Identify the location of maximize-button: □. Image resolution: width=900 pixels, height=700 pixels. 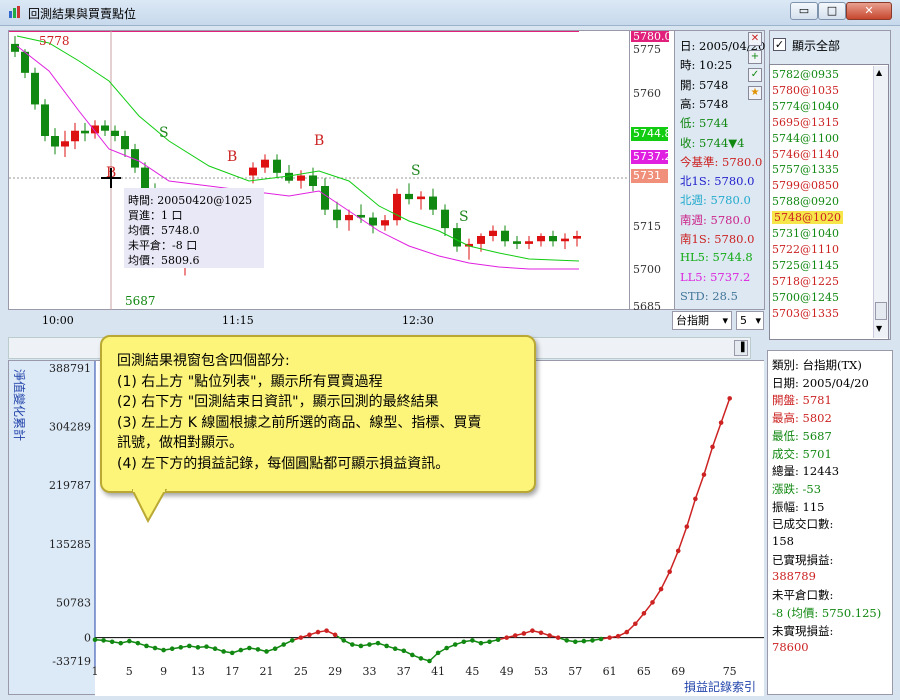
(832, 11).